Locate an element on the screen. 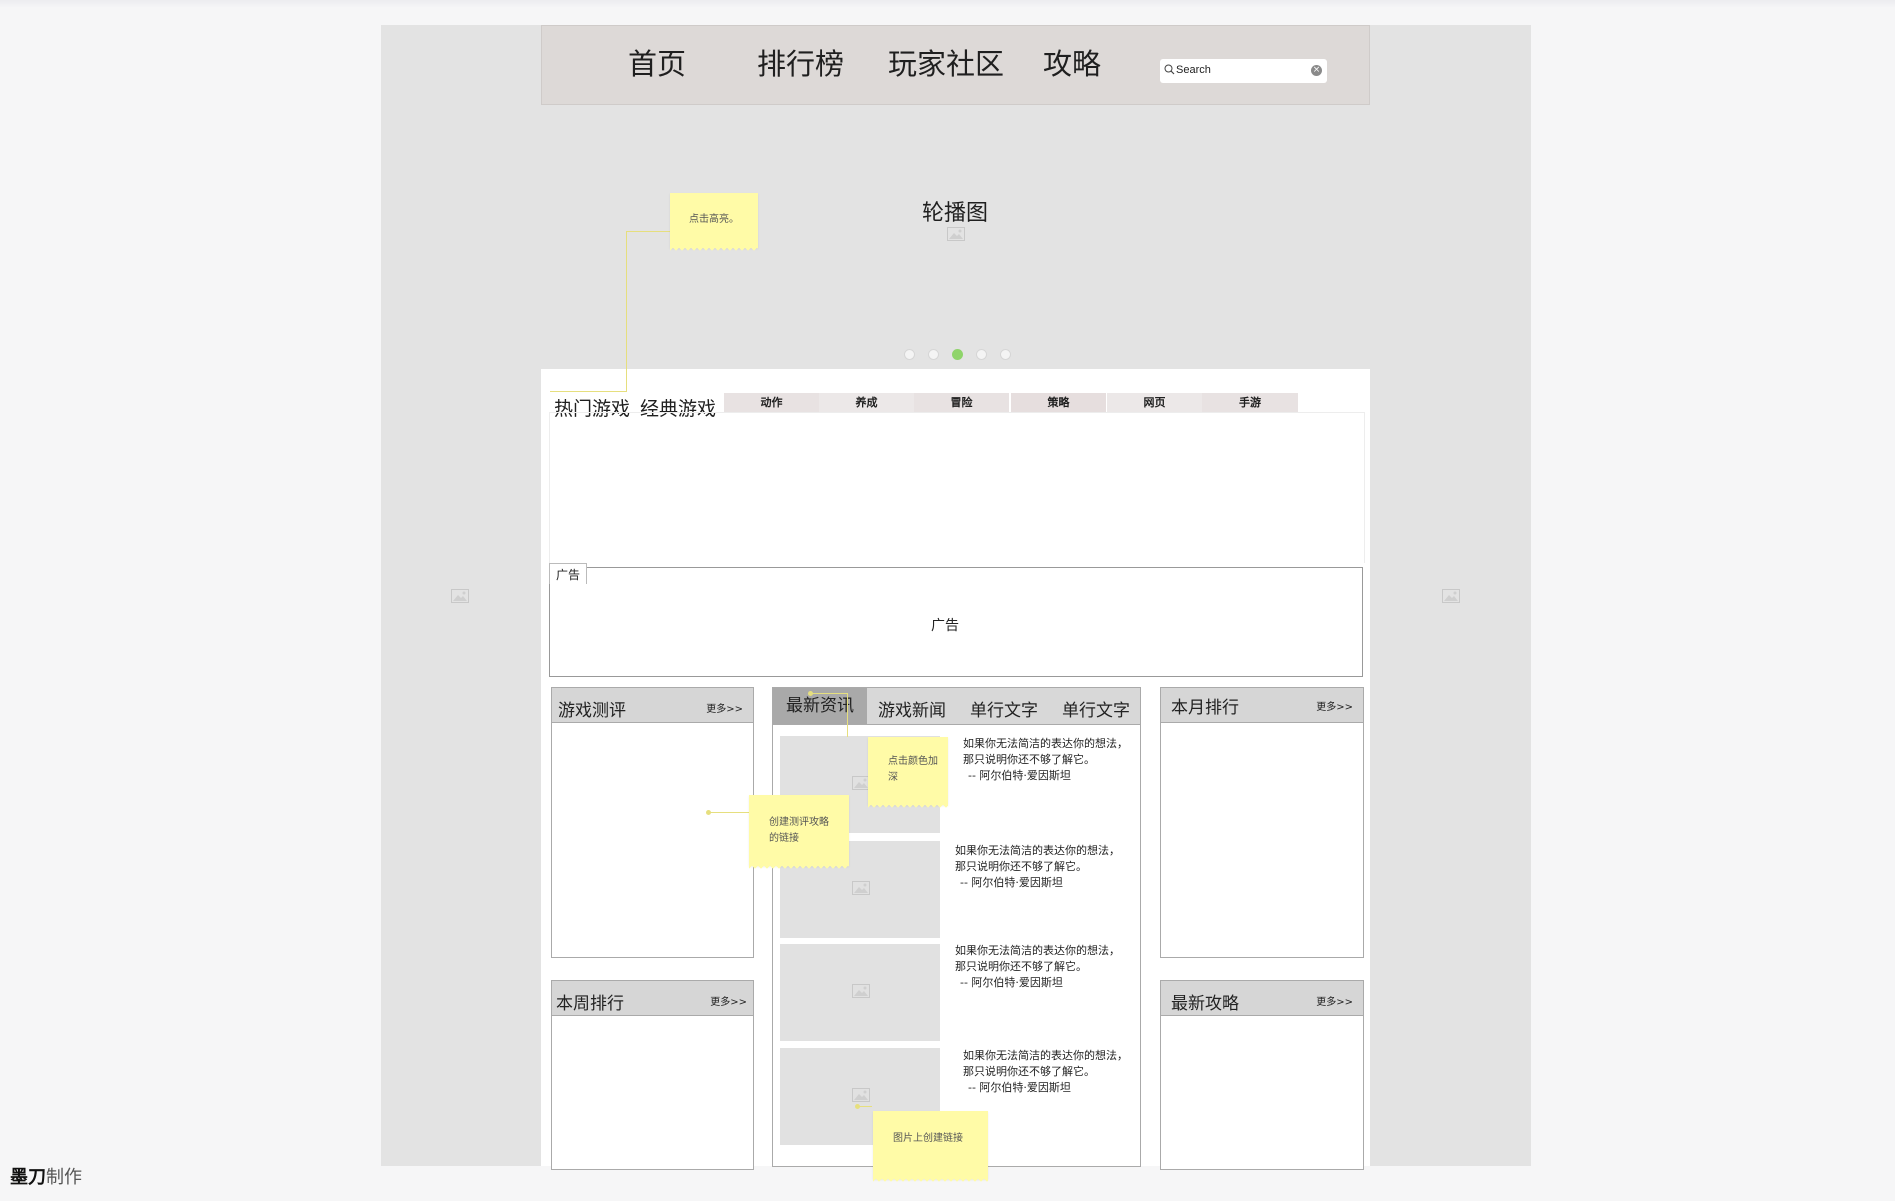  category-web: 网页 is located at coordinates (1154, 402).